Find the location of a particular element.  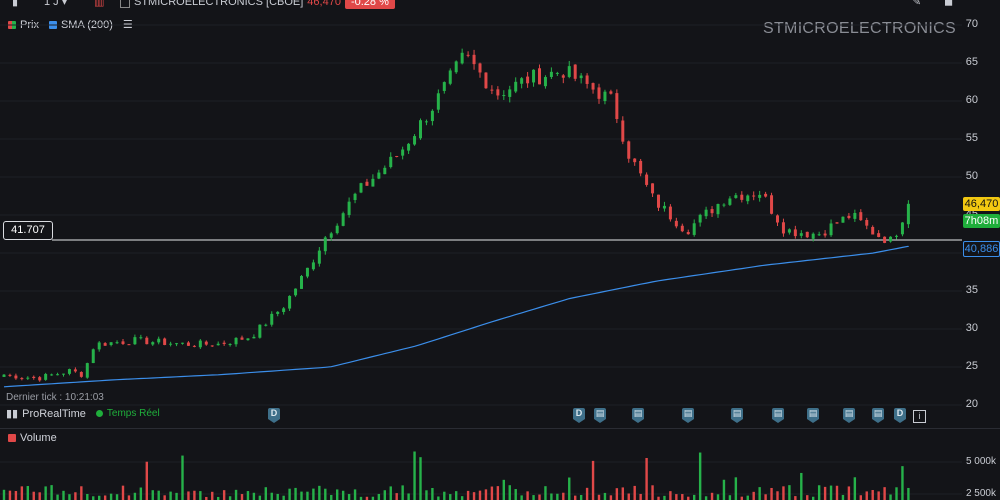

price-axis-tick: 60 is located at coordinates (971, 100).